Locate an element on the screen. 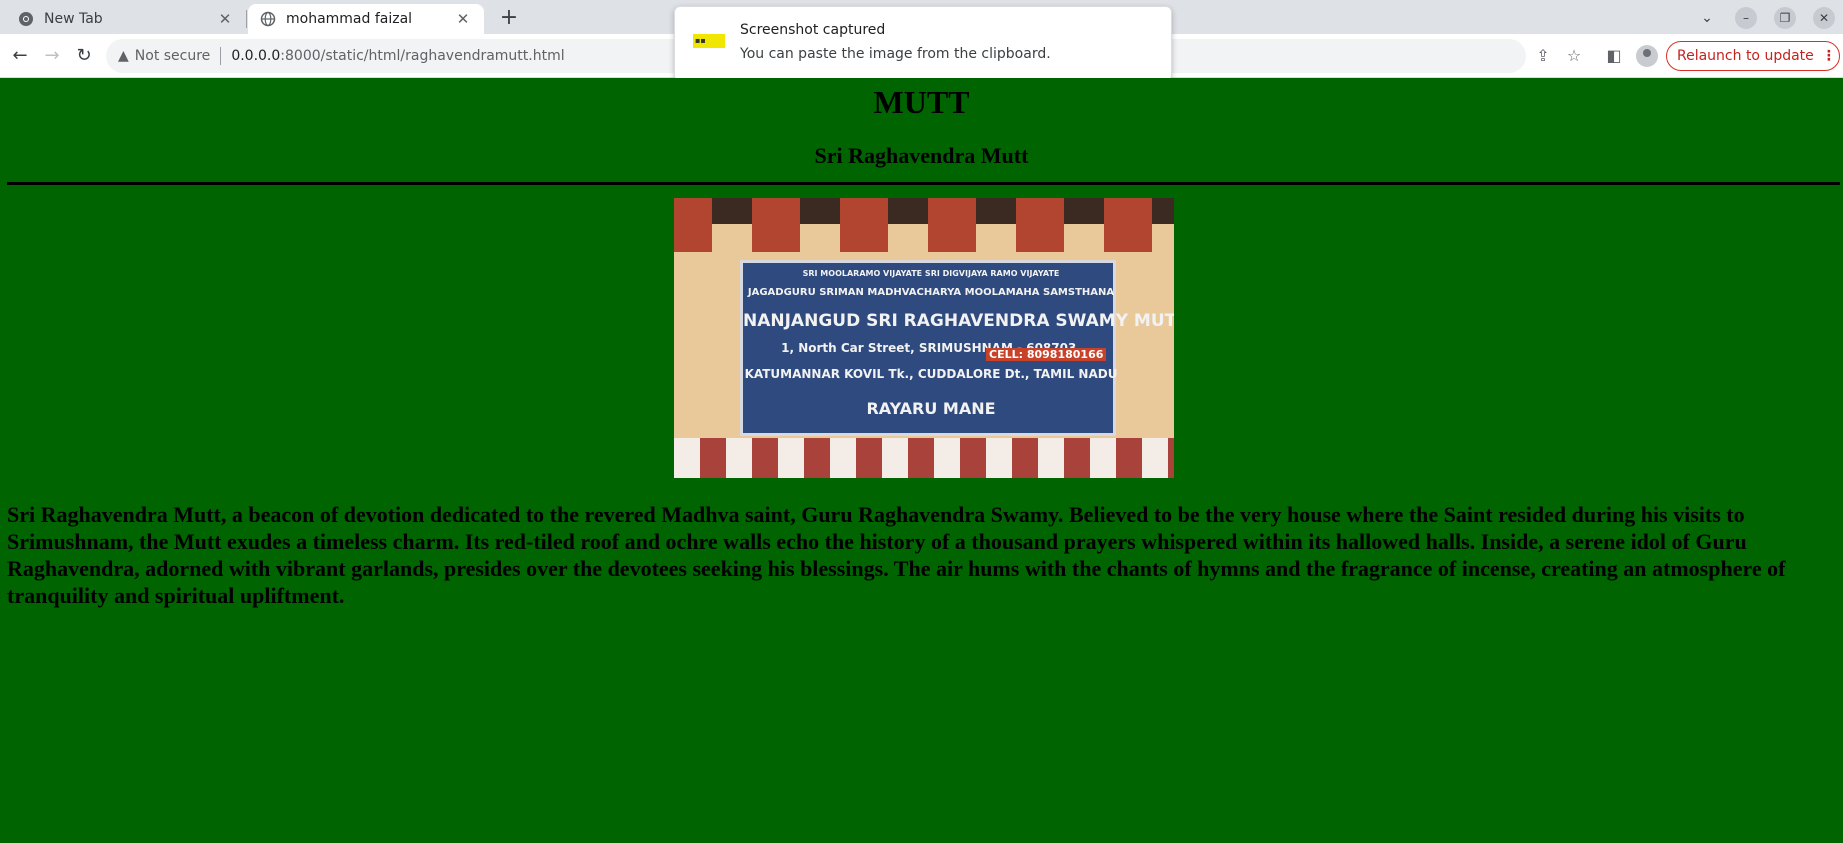 The height and width of the screenshot is (843, 1843). sign-cell-number: CELL: 8098180166 is located at coordinates (1046, 354).